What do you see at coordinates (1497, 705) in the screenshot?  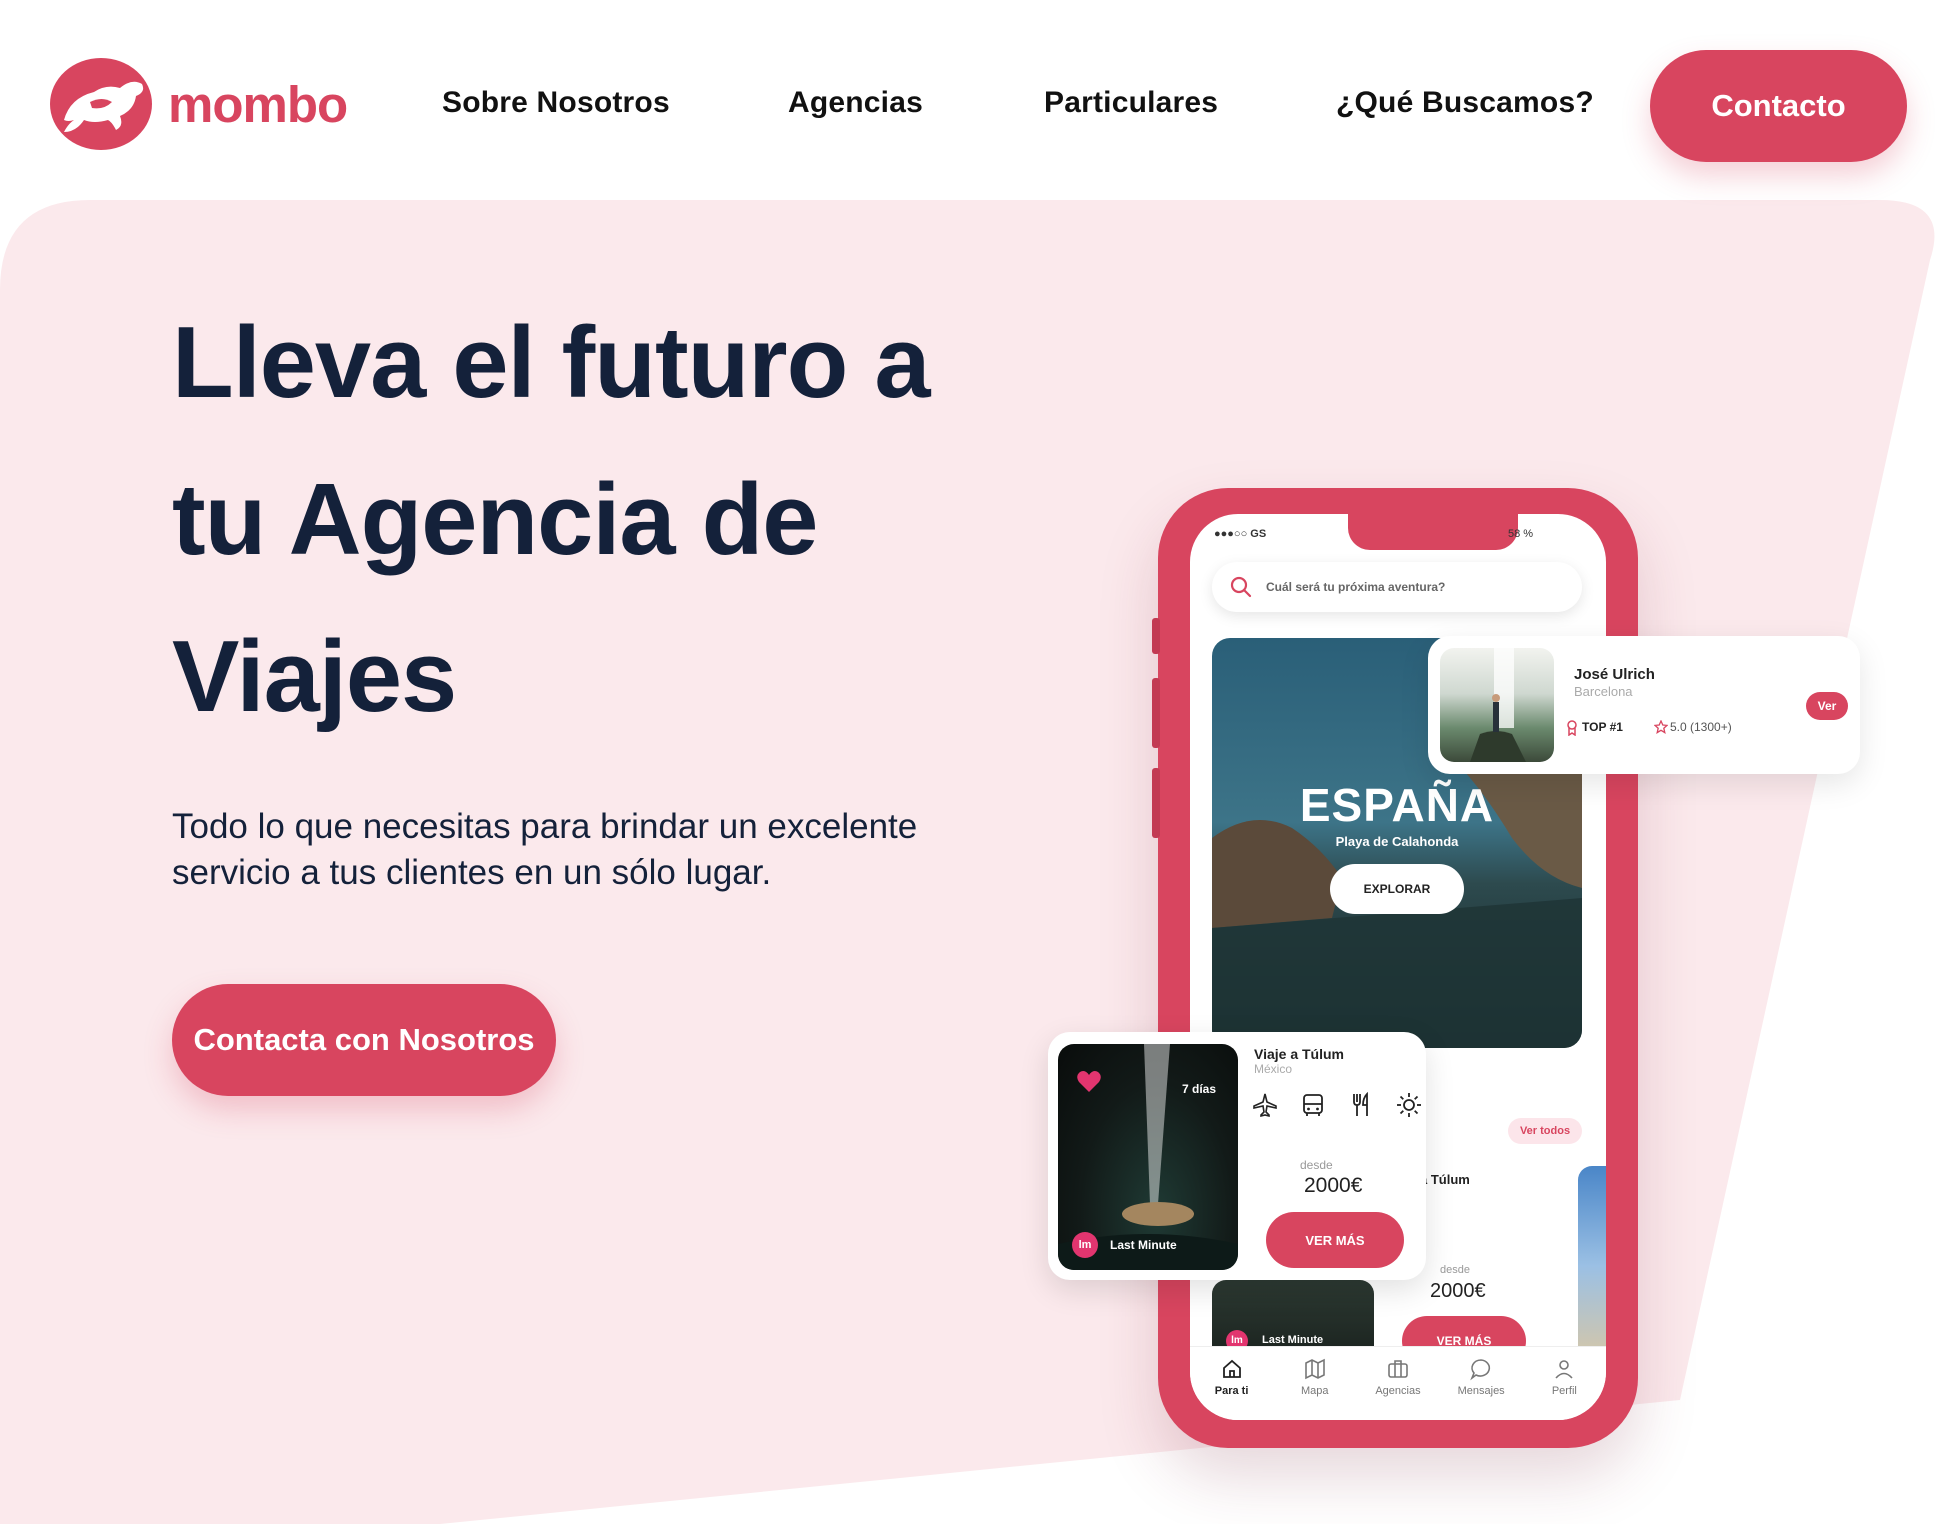 I see `agent-photo` at bounding box center [1497, 705].